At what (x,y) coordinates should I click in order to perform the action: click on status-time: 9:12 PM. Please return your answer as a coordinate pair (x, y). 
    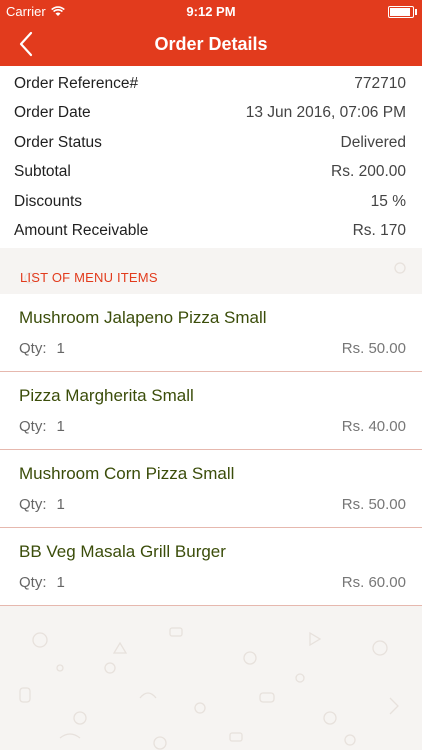
    Looking at the image, I should click on (211, 11).